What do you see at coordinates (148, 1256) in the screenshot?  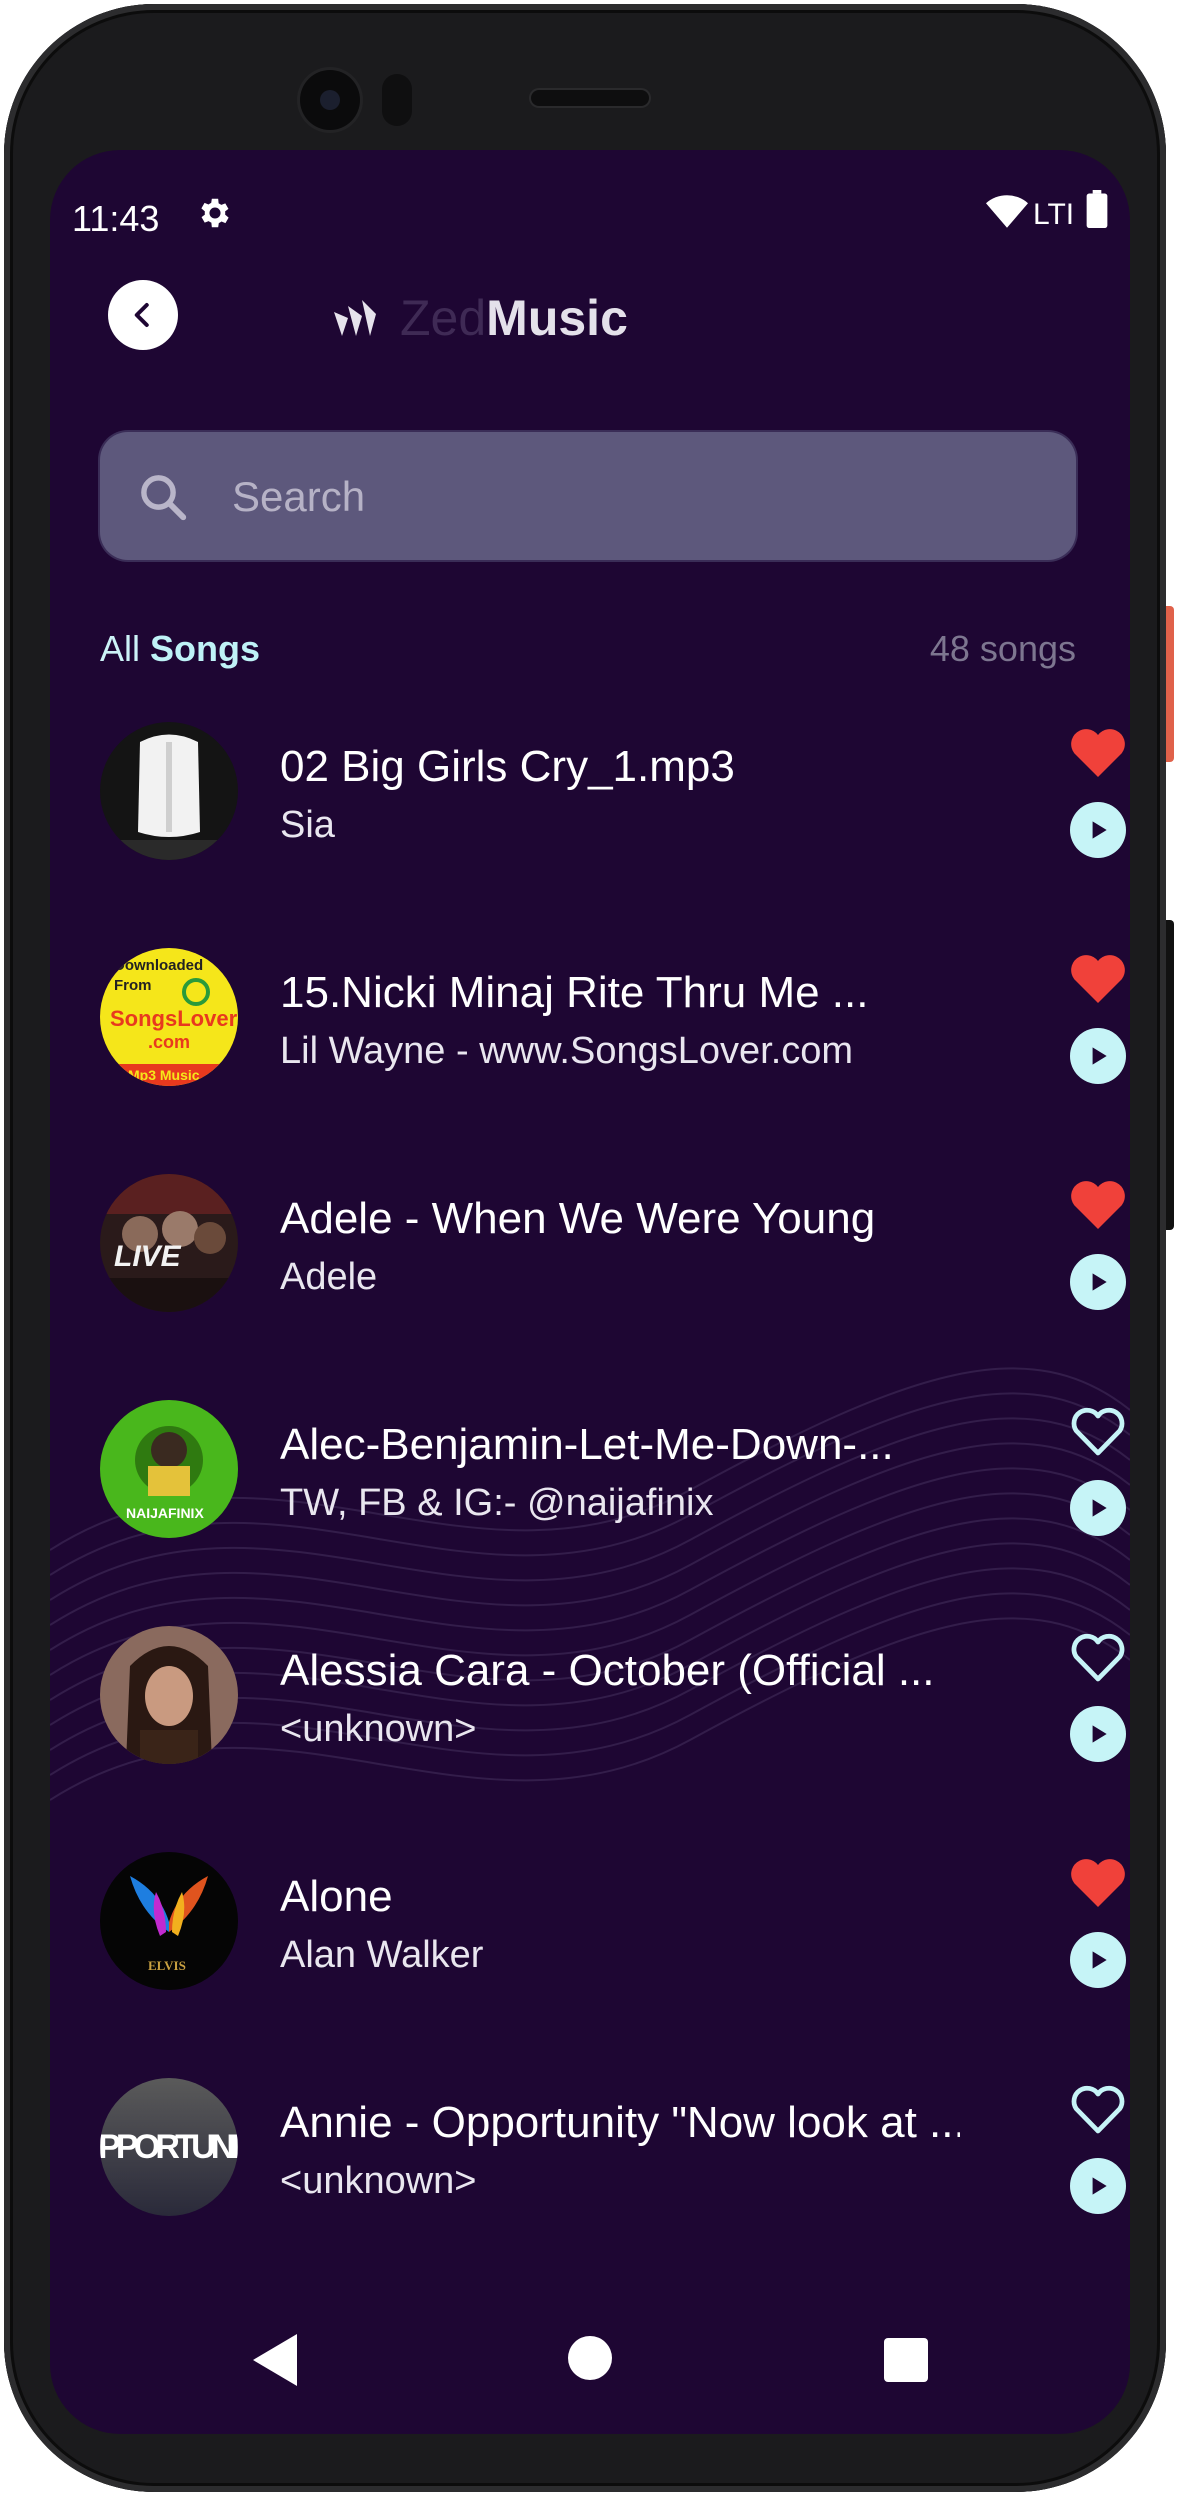 I see `art-text-live: LIVE` at bounding box center [148, 1256].